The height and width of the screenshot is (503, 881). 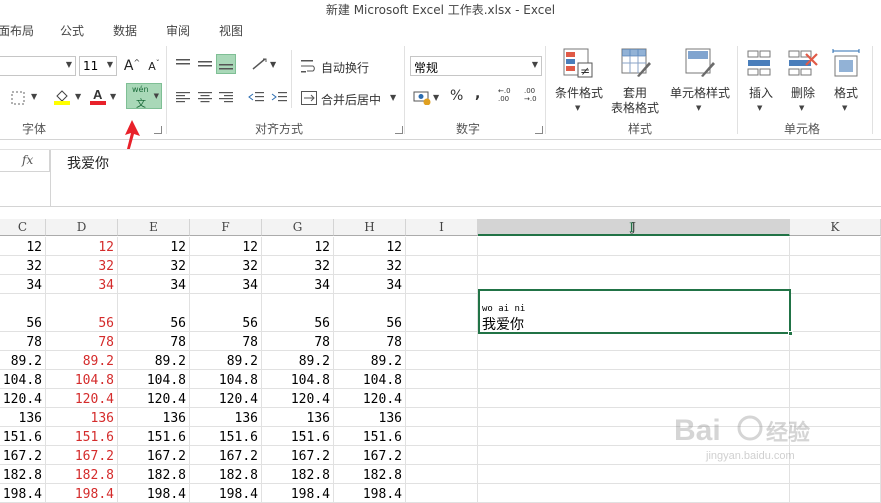 What do you see at coordinates (298, 246) in the screenshot?
I see `cell-g-1: 12` at bounding box center [298, 246].